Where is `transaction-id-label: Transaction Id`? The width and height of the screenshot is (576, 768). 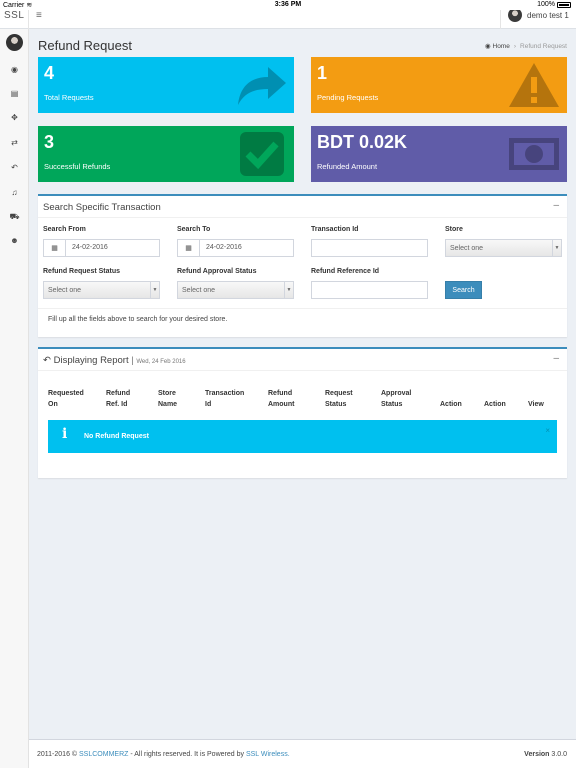
transaction-id-label: Transaction Id is located at coordinates (335, 229).